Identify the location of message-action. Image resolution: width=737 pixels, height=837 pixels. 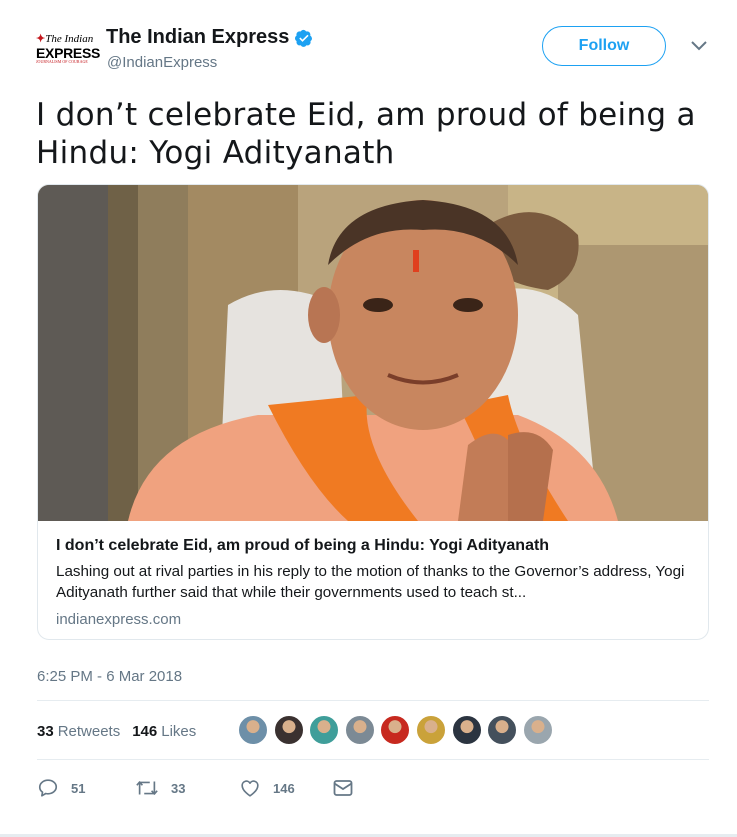
(343, 788).